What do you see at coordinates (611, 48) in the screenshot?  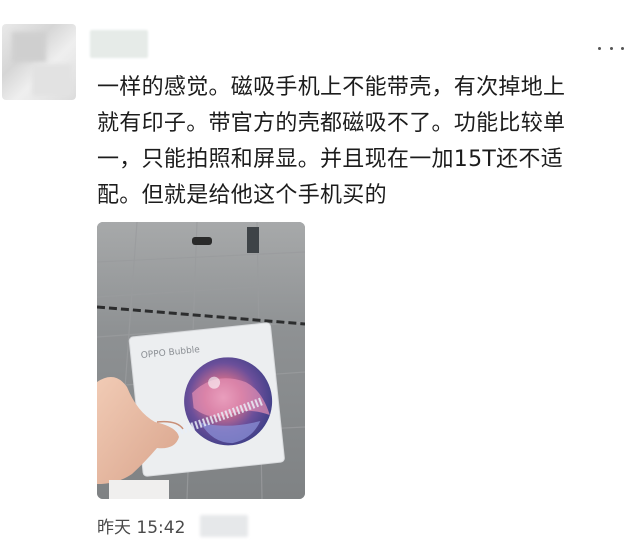 I see `more-dots-icon` at bounding box center [611, 48].